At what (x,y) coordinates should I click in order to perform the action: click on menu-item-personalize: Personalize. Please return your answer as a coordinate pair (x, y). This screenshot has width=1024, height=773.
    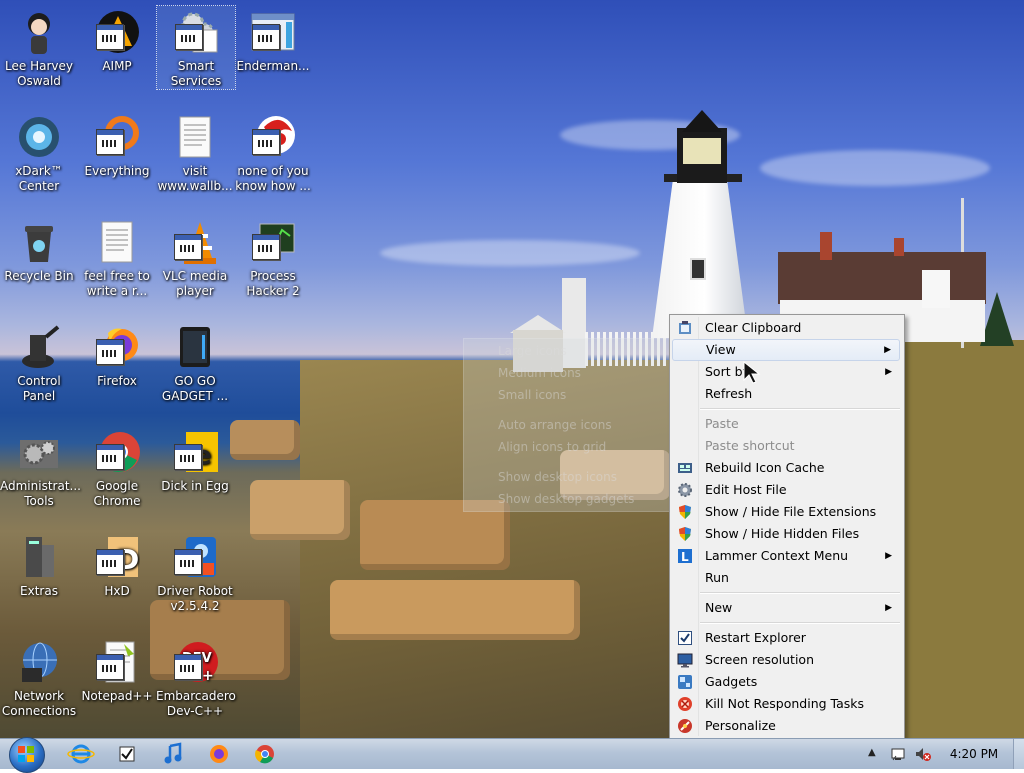
    Looking at the image, I should click on (786, 726).